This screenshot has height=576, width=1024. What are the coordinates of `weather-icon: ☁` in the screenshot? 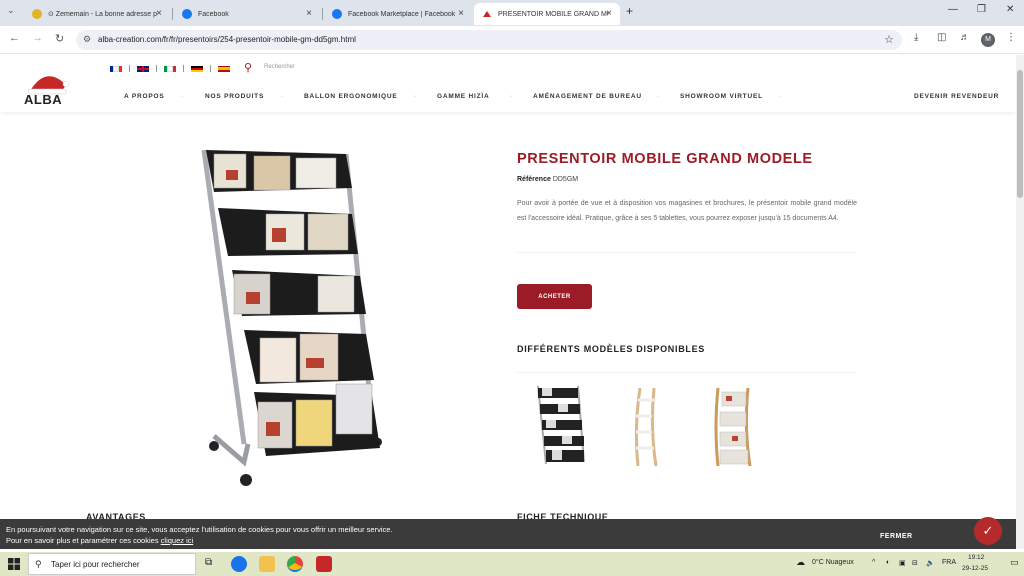 It's located at (800, 562).